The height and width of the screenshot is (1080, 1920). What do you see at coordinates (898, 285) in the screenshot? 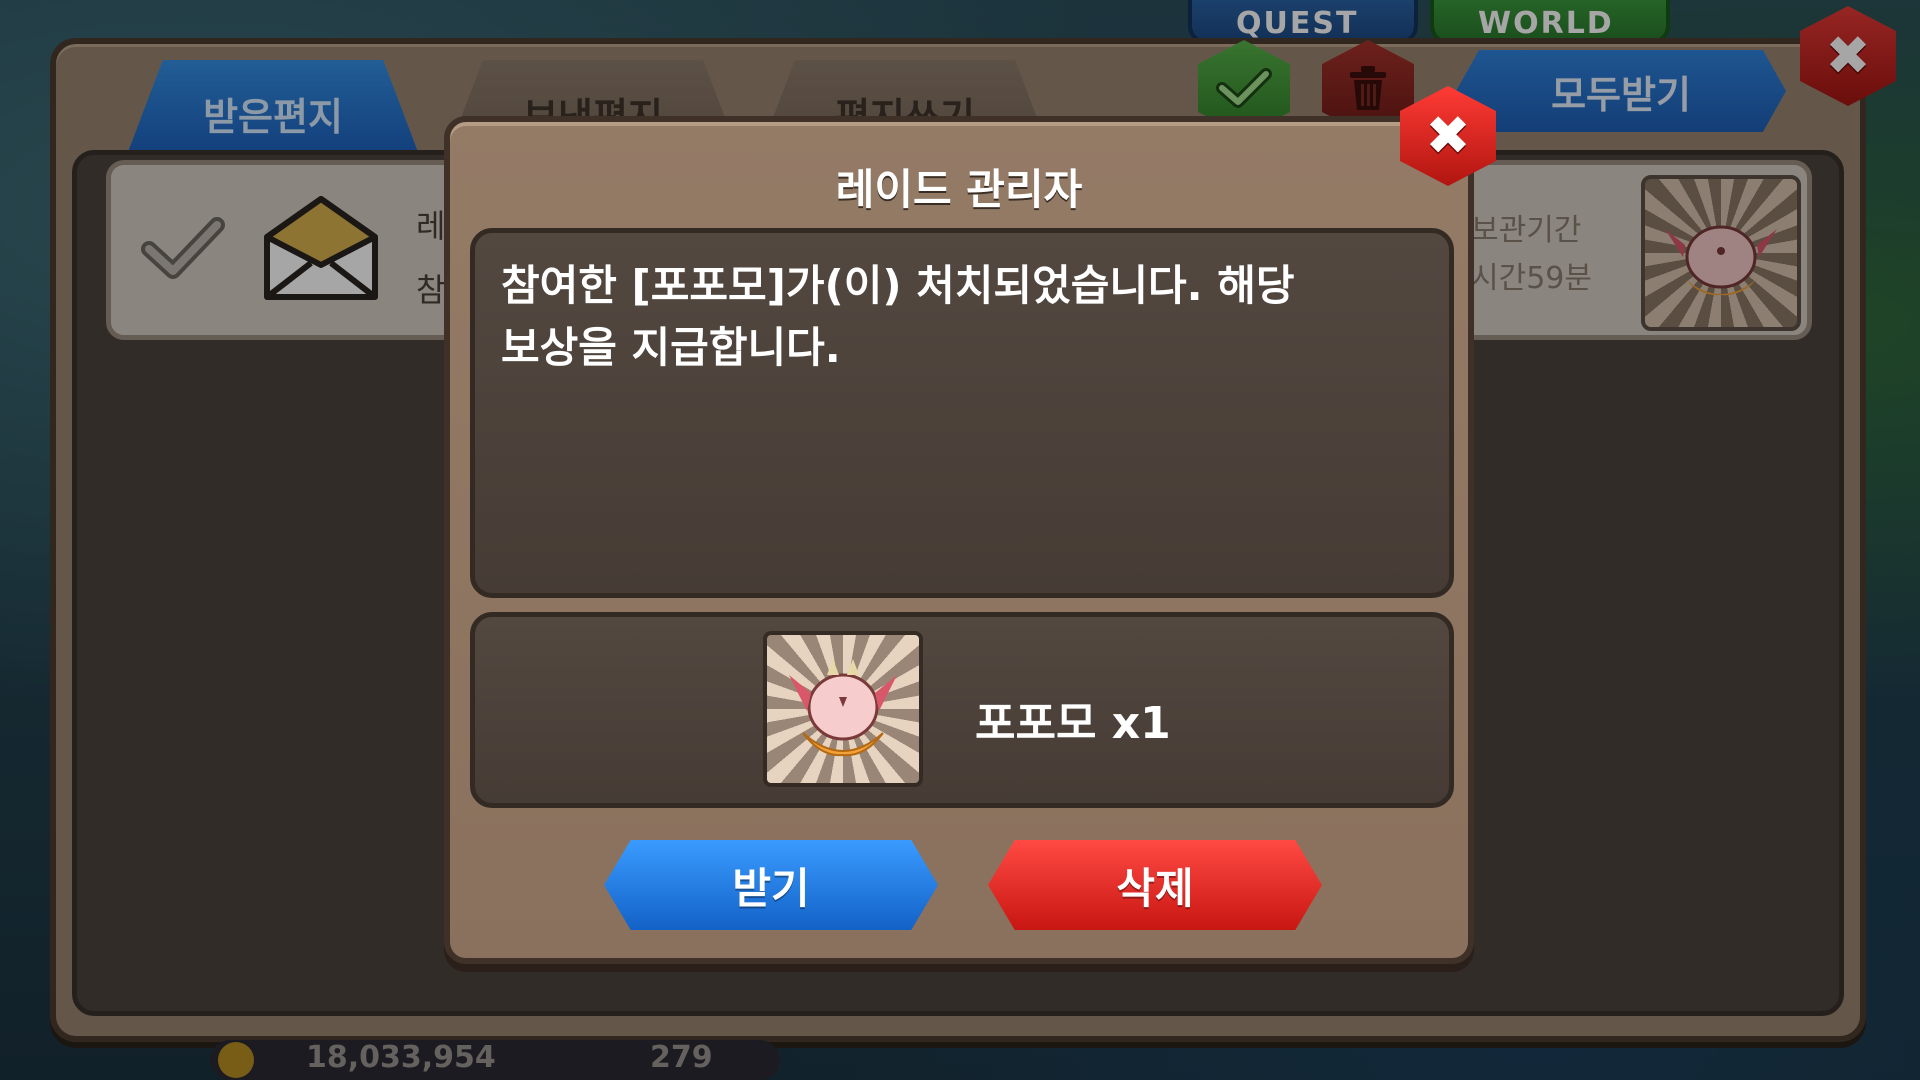
I see `message-line-1: 참여한 [포포모]가(이) 처치되었습니다. 해당` at bounding box center [898, 285].